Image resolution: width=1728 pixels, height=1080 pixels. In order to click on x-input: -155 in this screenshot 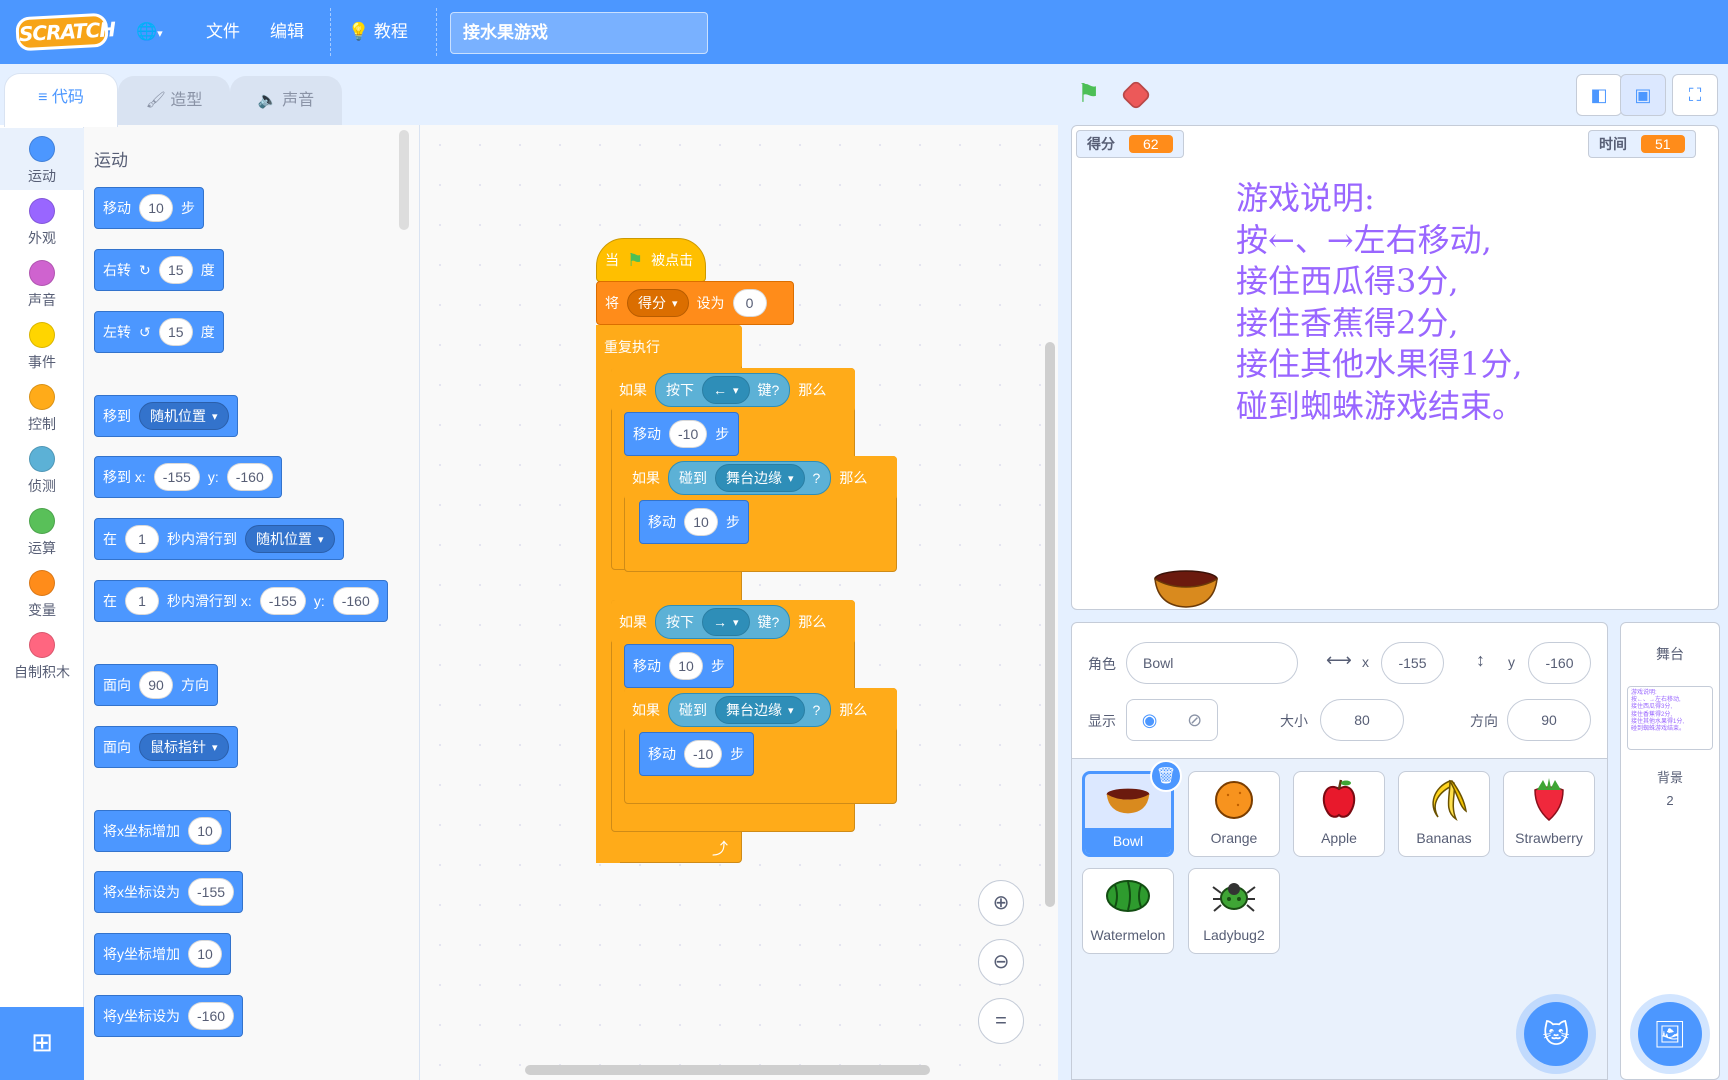, I will do `click(1412, 663)`.